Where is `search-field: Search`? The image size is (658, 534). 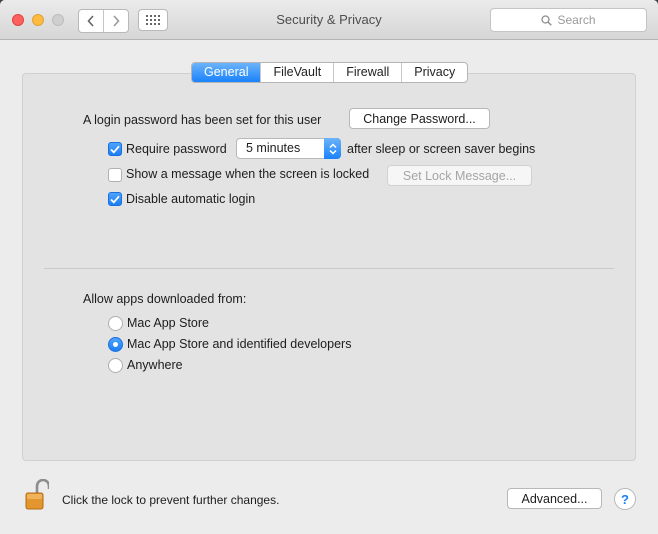 search-field: Search is located at coordinates (568, 20).